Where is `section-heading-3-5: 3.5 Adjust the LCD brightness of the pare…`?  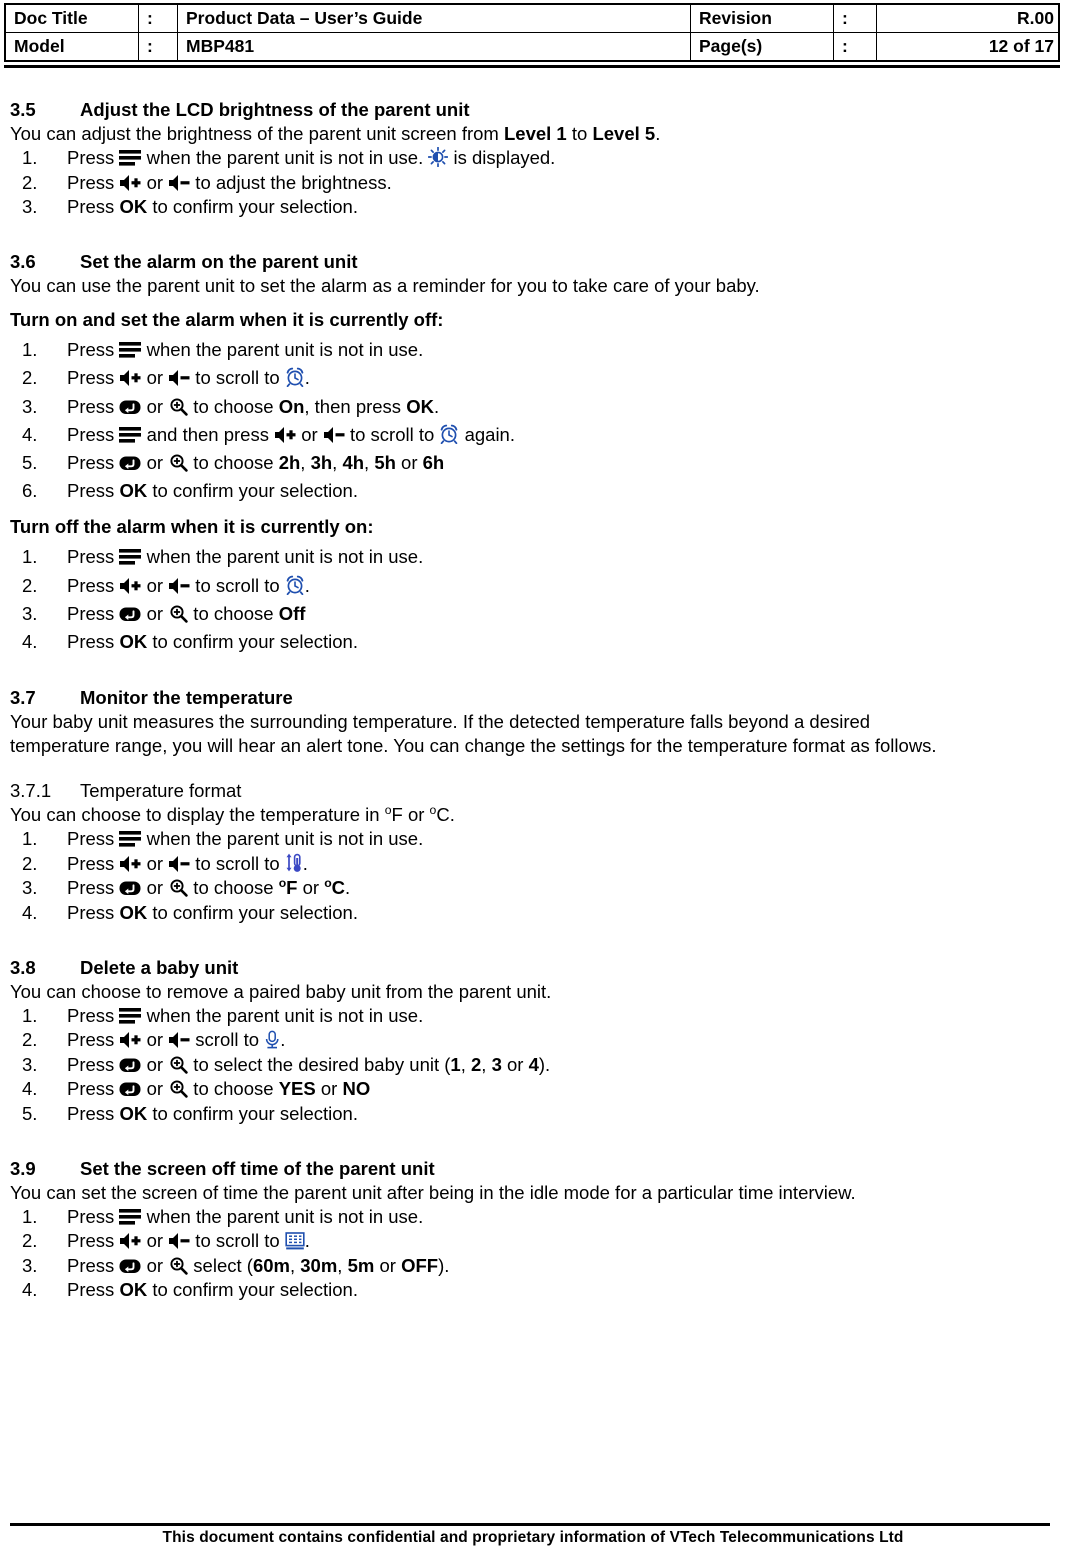
section-heading-3-5: 3.5 Adjust the LCD brightness of the pare… is located at coordinates (530, 110).